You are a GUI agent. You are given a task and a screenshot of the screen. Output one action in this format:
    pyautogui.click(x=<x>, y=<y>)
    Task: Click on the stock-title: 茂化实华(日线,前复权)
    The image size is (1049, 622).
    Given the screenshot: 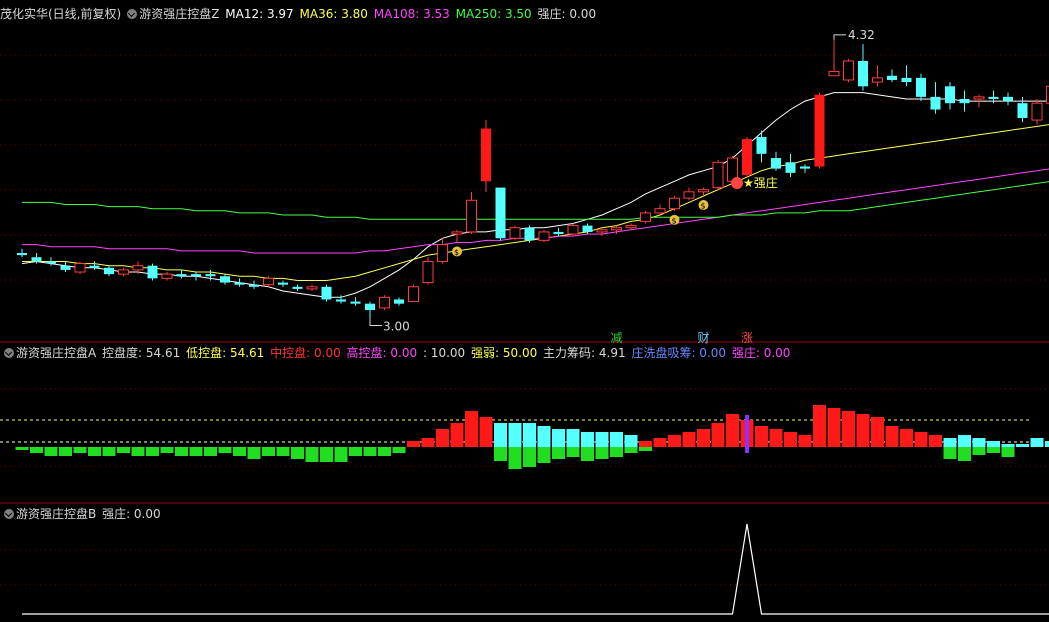 What is the action you would take?
    pyautogui.click(x=61, y=14)
    